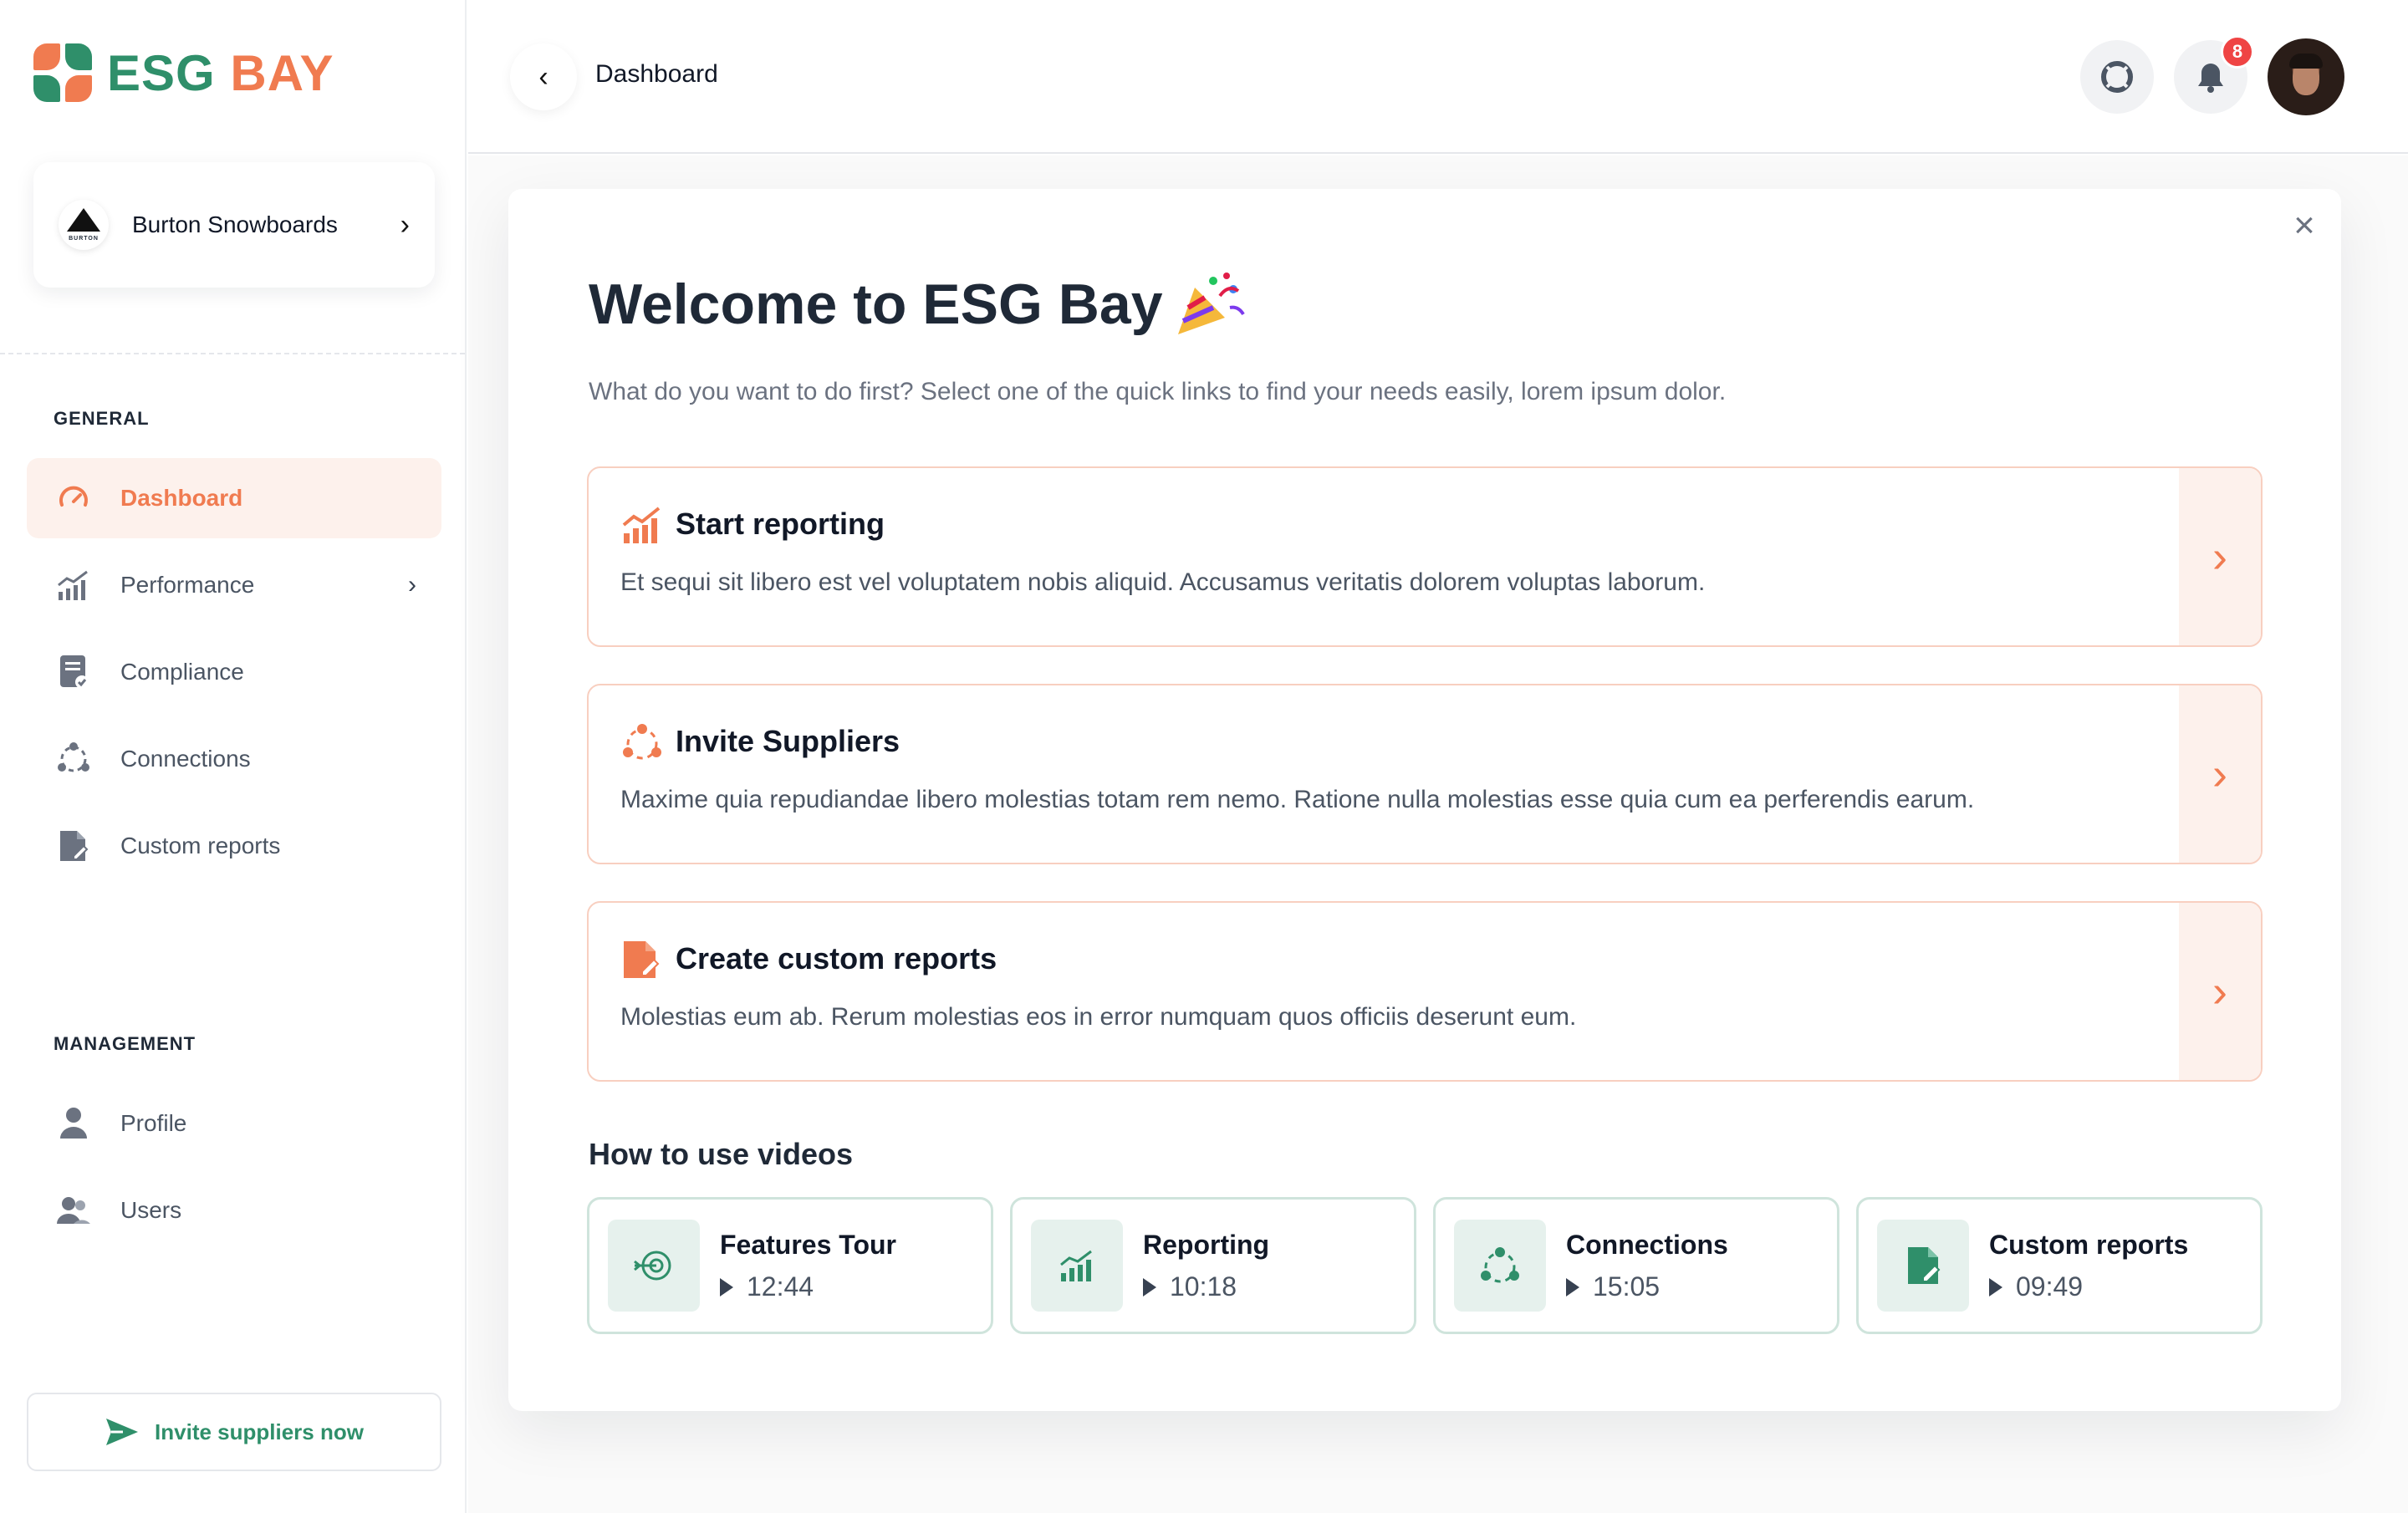 Image resolution: width=2408 pixels, height=1513 pixels. Describe the element at coordinates (1636, 1265) in the screenshot. I see `video-card-connections: Connections 15:05` at that location.